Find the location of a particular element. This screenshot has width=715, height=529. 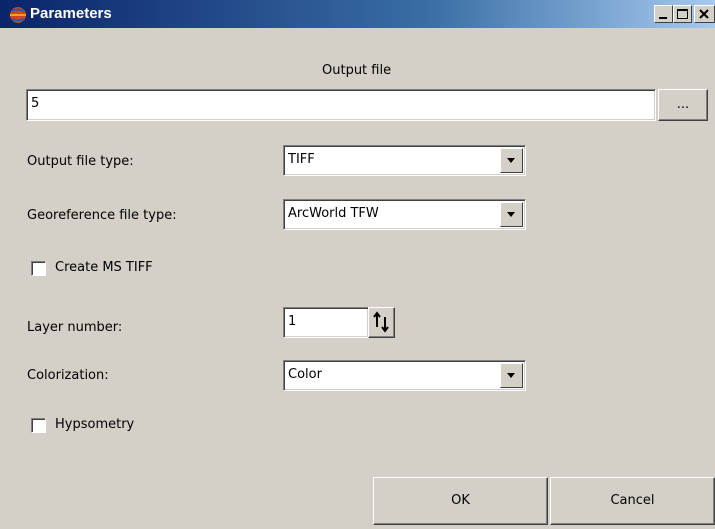

ok-button-label: OK is located at coordinates (460, 500).